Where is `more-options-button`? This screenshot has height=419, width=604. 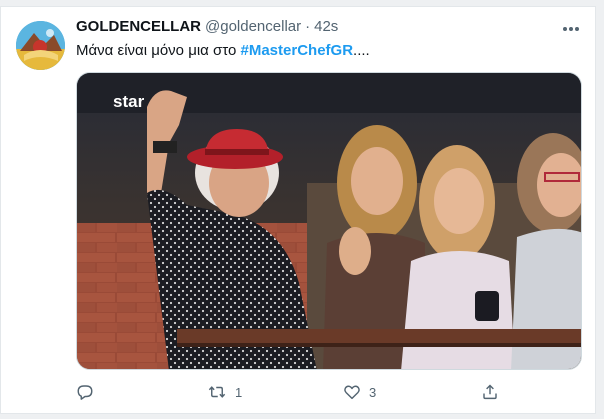
more-options-button is located at coordinates (571, 29).